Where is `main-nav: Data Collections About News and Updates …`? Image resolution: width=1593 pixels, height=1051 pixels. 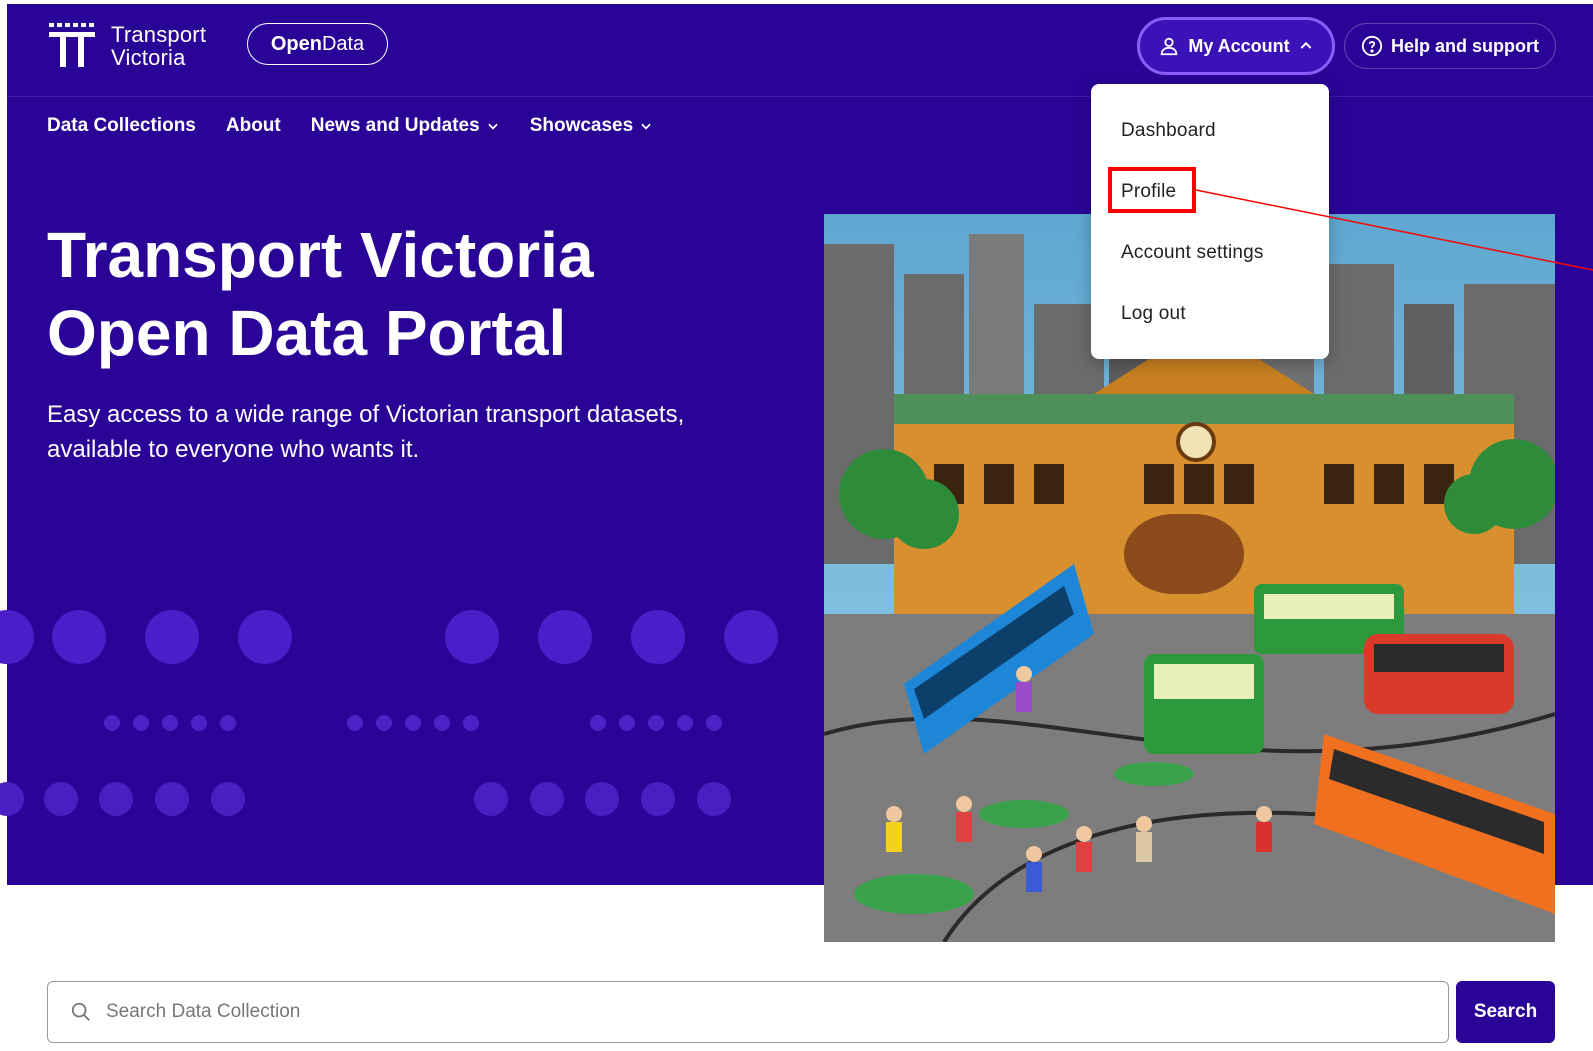 main-nav: Data Collections About News and Updates … is located at coordinates (350, 126).